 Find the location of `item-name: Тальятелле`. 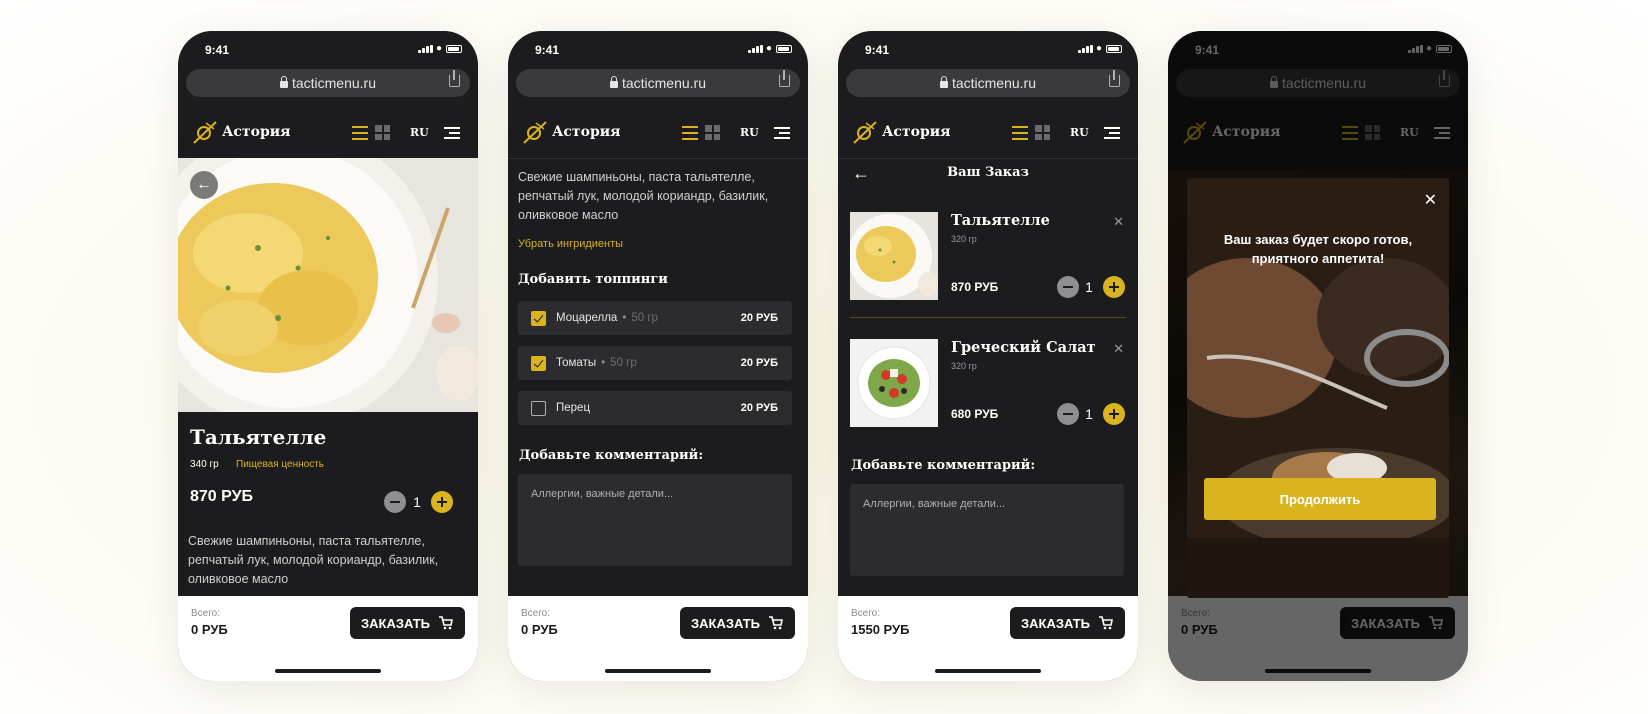

item-name: Тальятелле is located at coordinates (1000, 220).